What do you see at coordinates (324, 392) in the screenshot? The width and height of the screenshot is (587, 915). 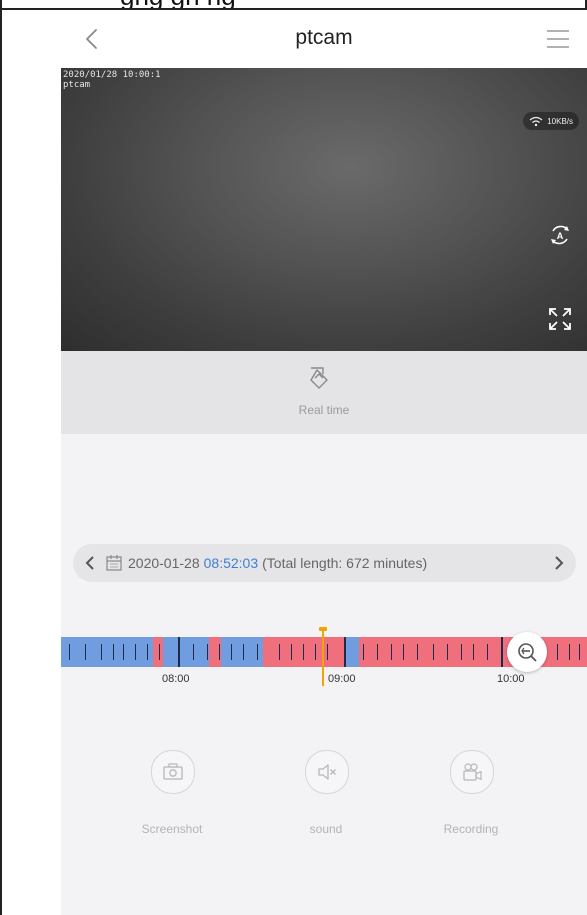 I see `real-time-button: Real time` at bounding box center [324, 392].